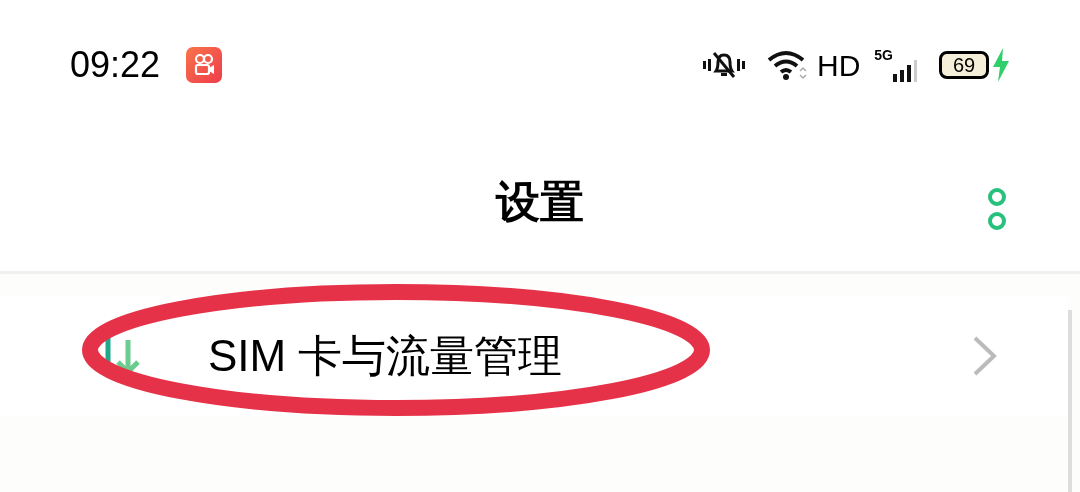 The width and height of the screenshot is (1080, 492). Describe the element at coordinates (540, 201) in the screenshot. I see `page-title: 设置` at that location.